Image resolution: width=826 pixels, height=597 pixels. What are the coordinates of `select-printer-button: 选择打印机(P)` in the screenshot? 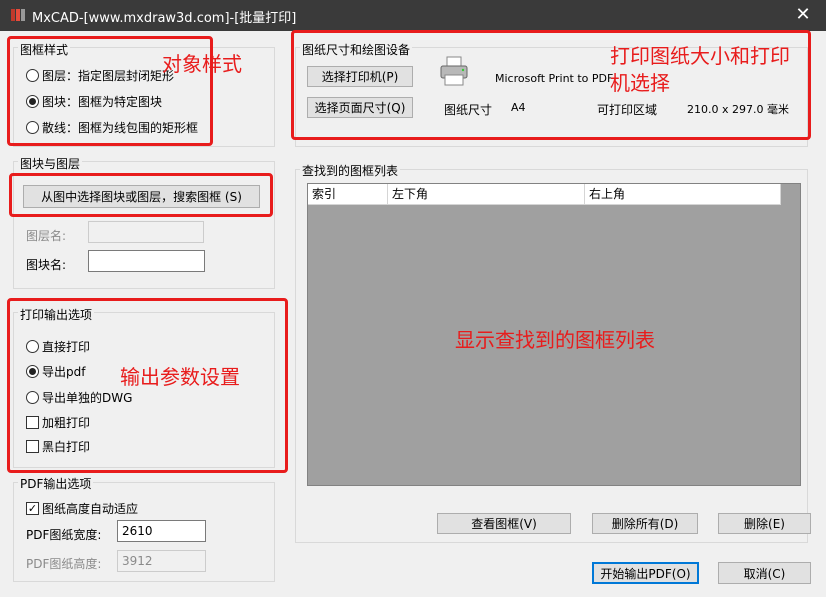 It's located at (360, 76).